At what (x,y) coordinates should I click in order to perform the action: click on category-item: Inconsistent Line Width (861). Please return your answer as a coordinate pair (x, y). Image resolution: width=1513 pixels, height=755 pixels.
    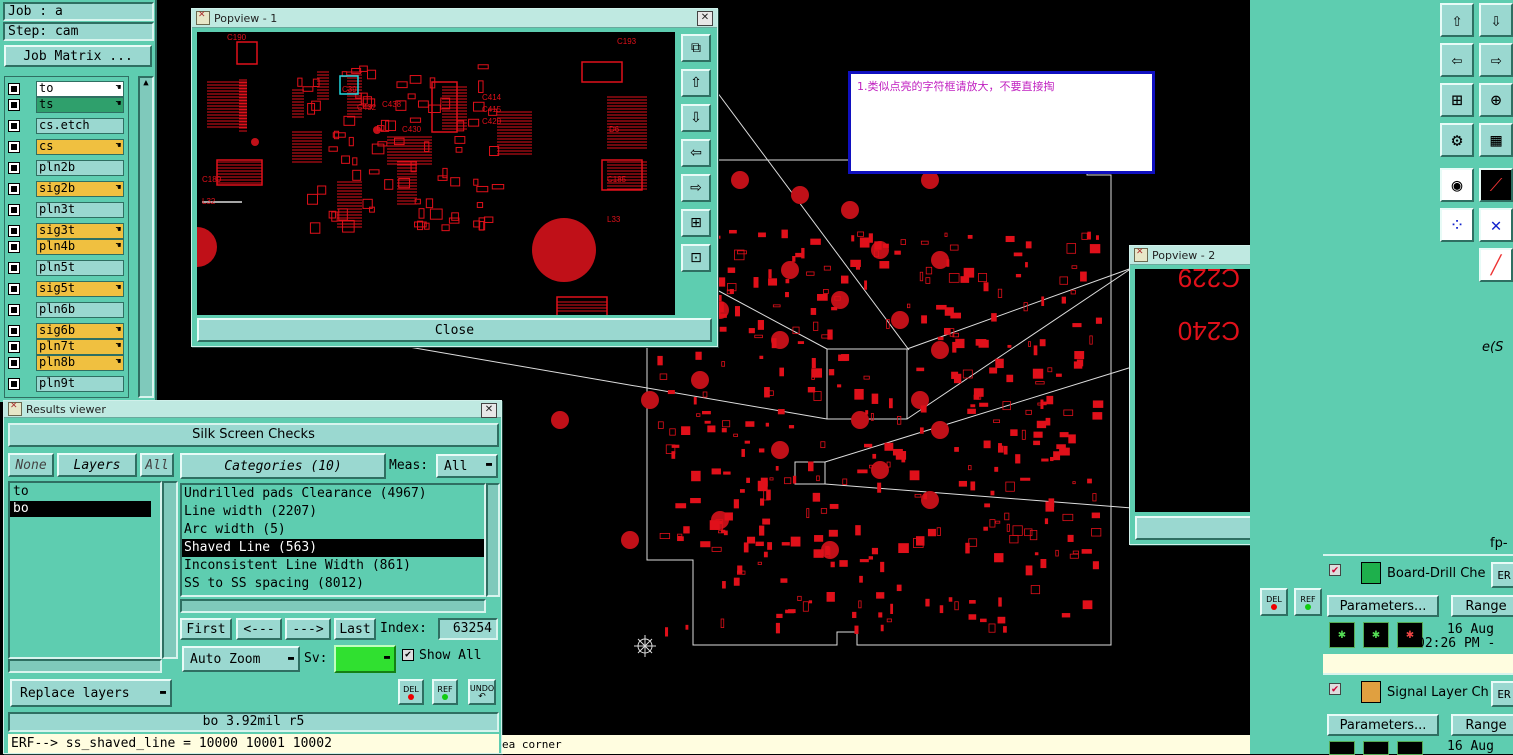
    Looking at the image, I should click on (333, 566).